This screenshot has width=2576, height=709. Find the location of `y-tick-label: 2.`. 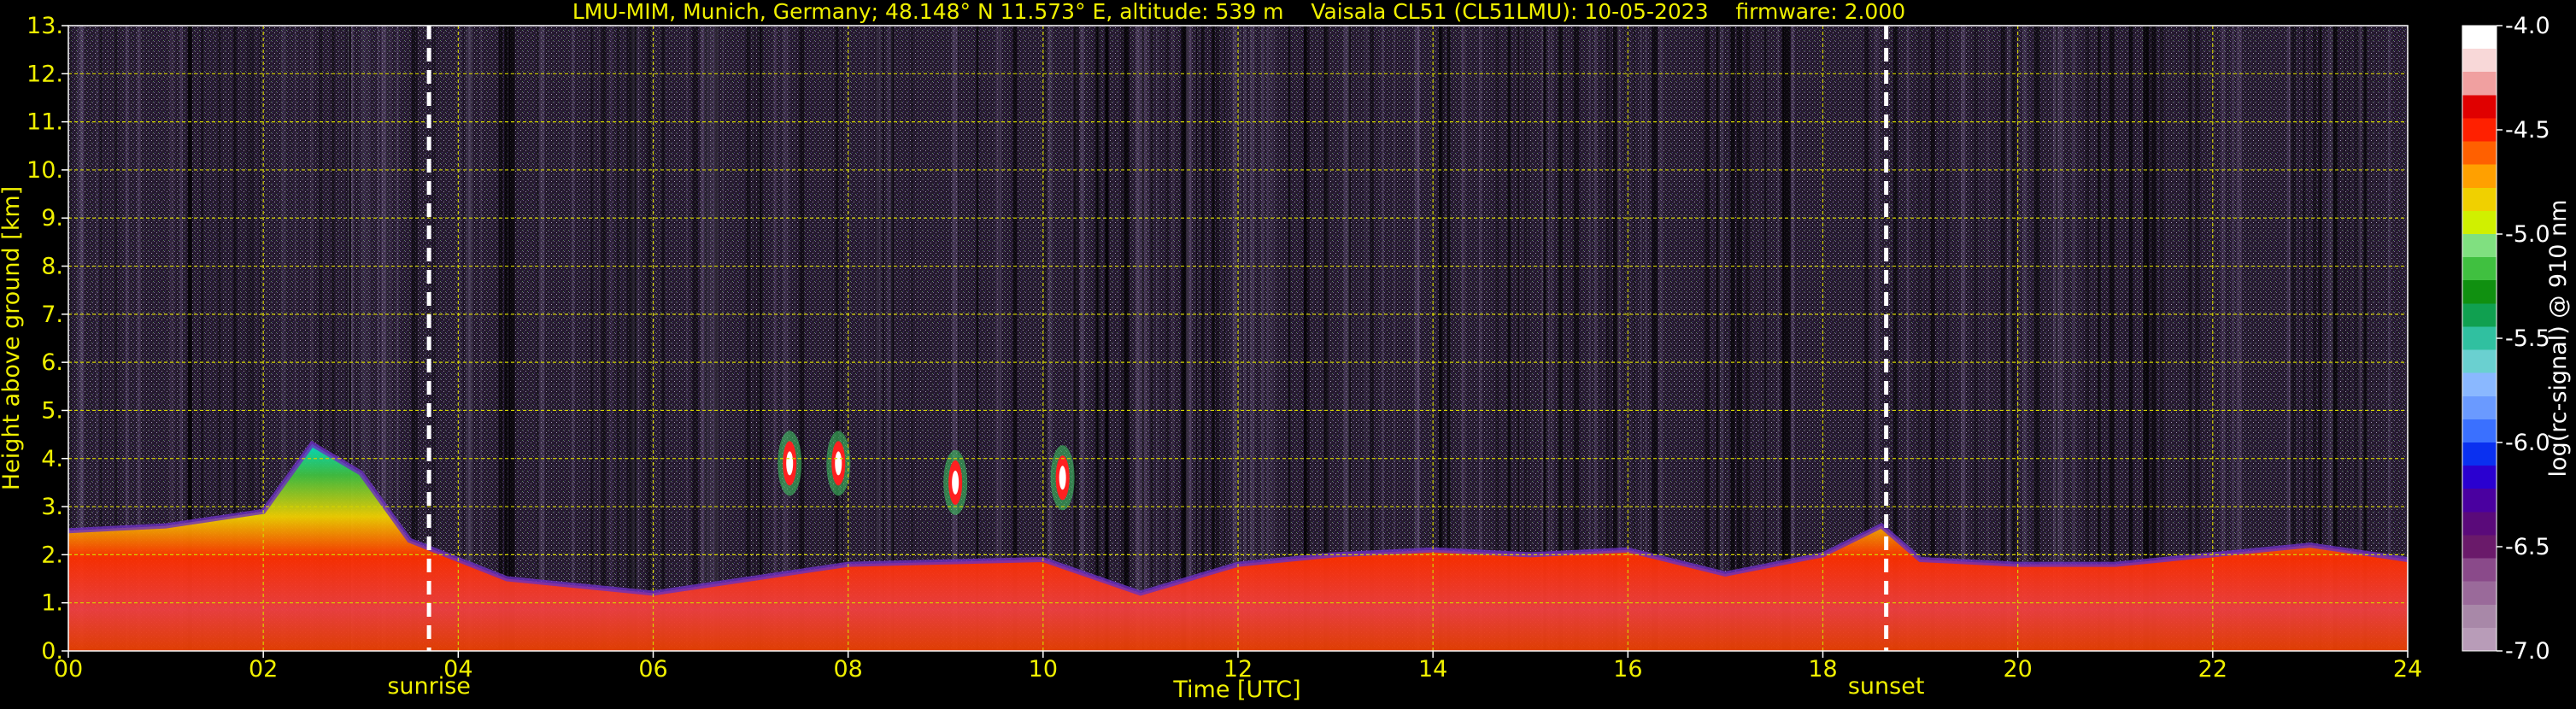

y-tick-label: 2. is located at coordinates (52, 555).